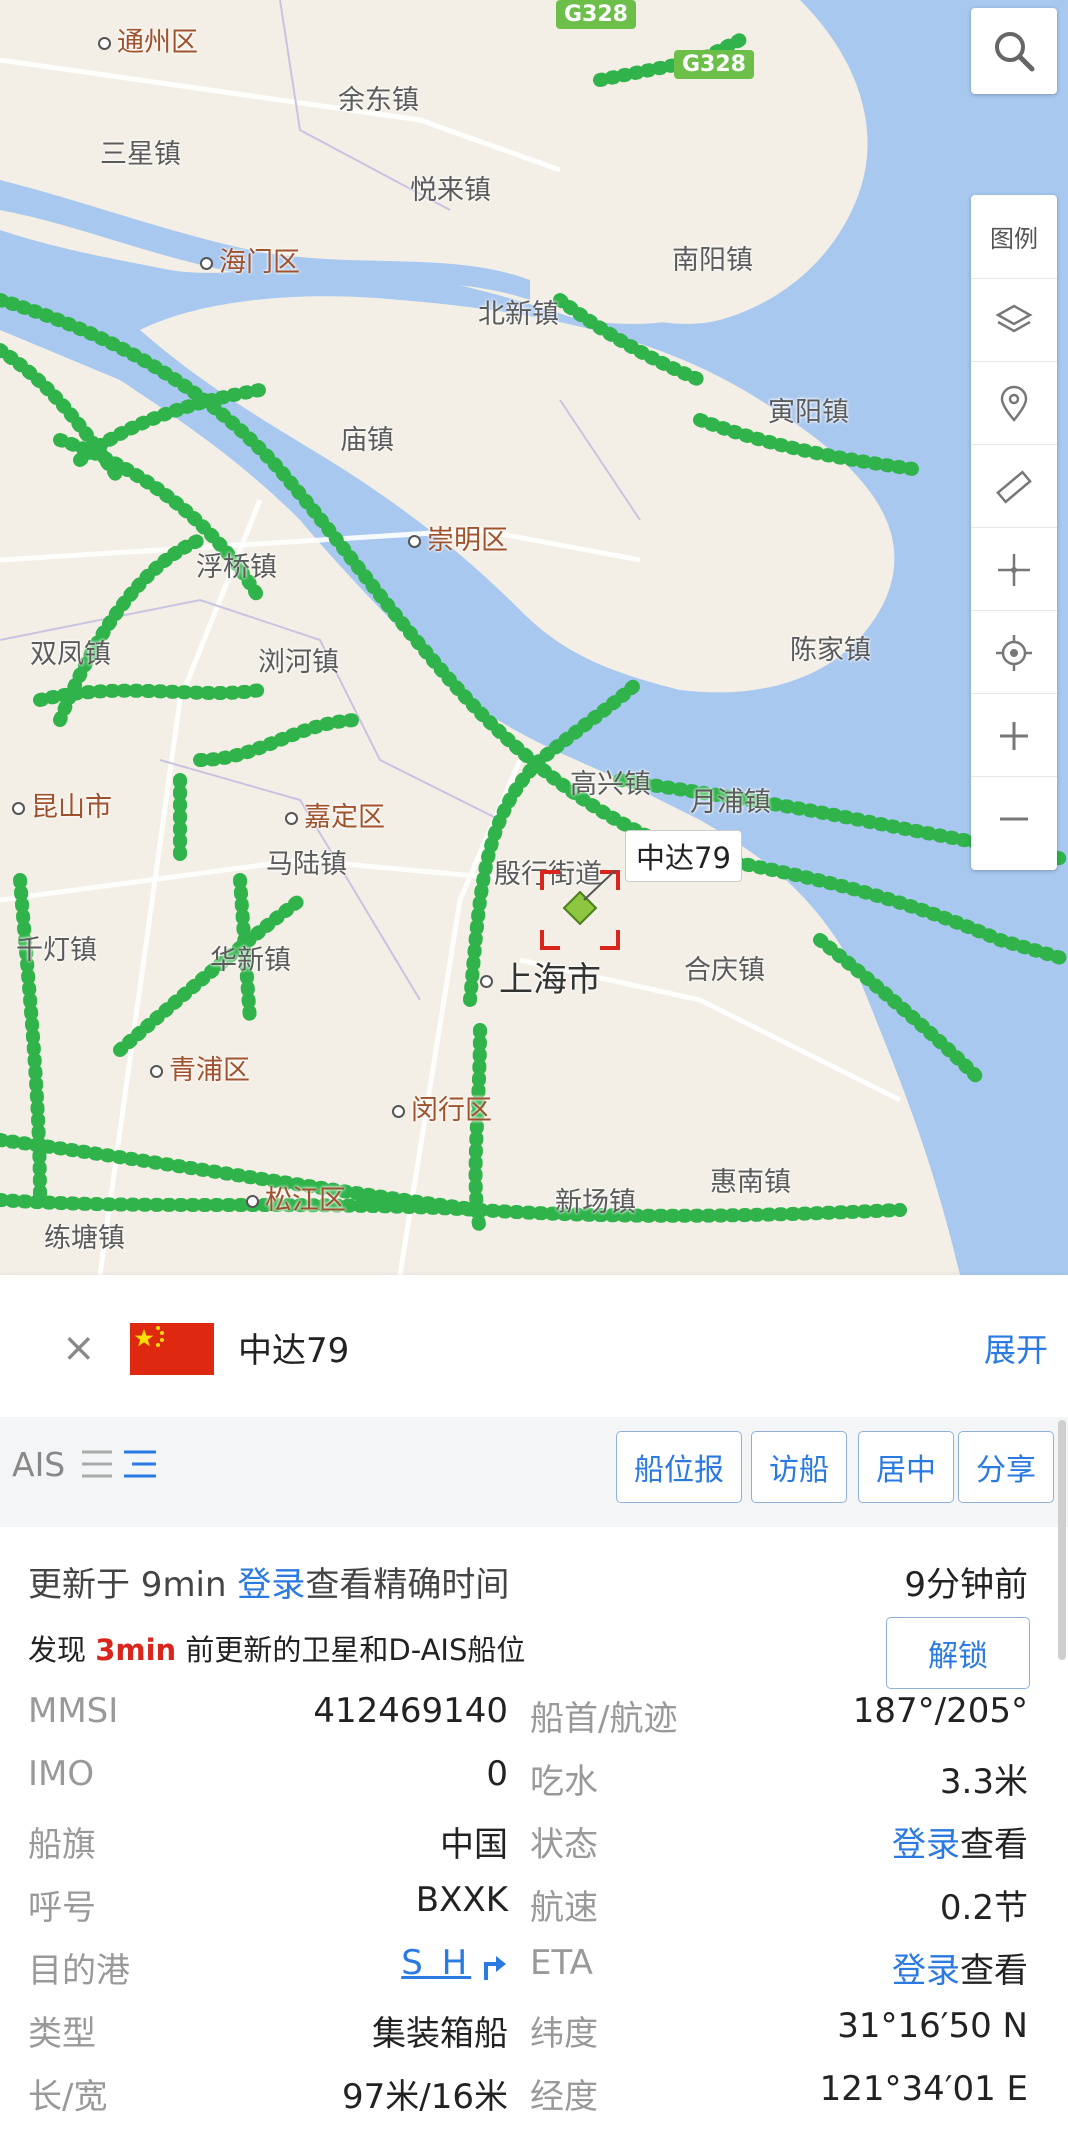 Image resolution: width=1068 pixels, height=2150 pixels. What do you see at coordinates (926, 1971) in the screenshot?
I see `eta-login-link: 登录` at bounding box center [926, 1971].